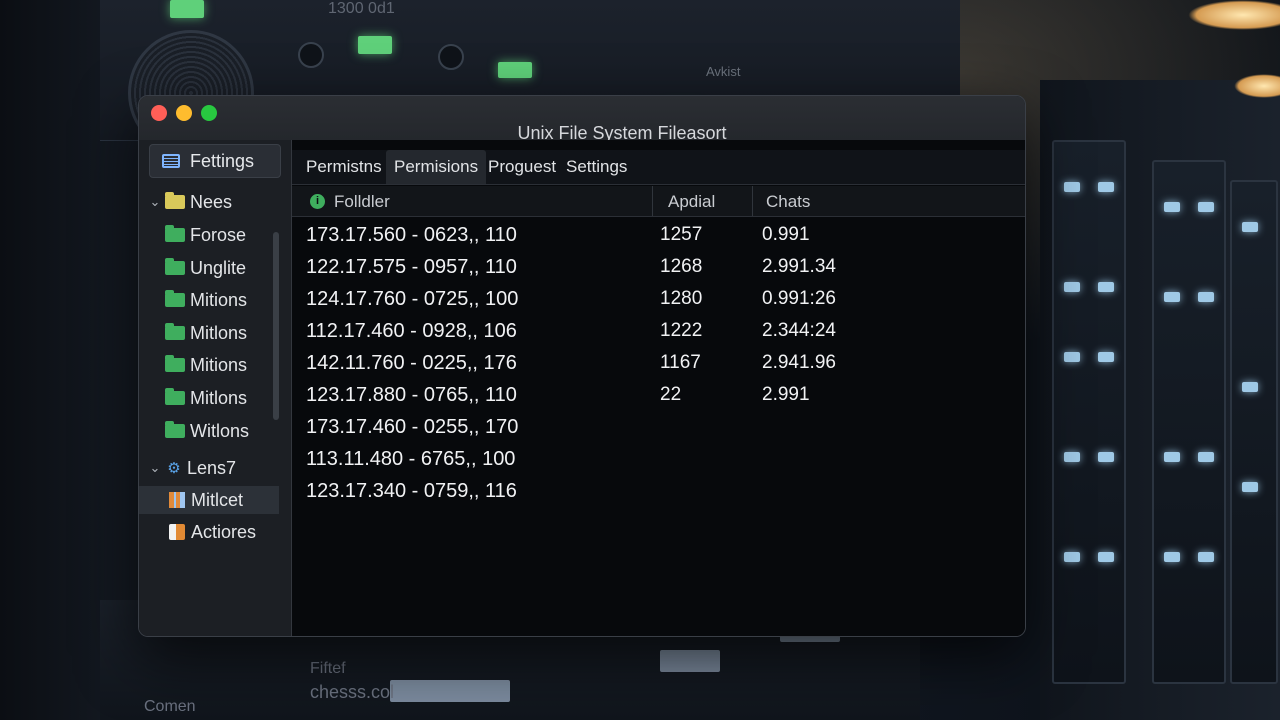 This screenshot has width=1280, height=720. I want to click on cell-chats: 0.991, so click(786, 234).